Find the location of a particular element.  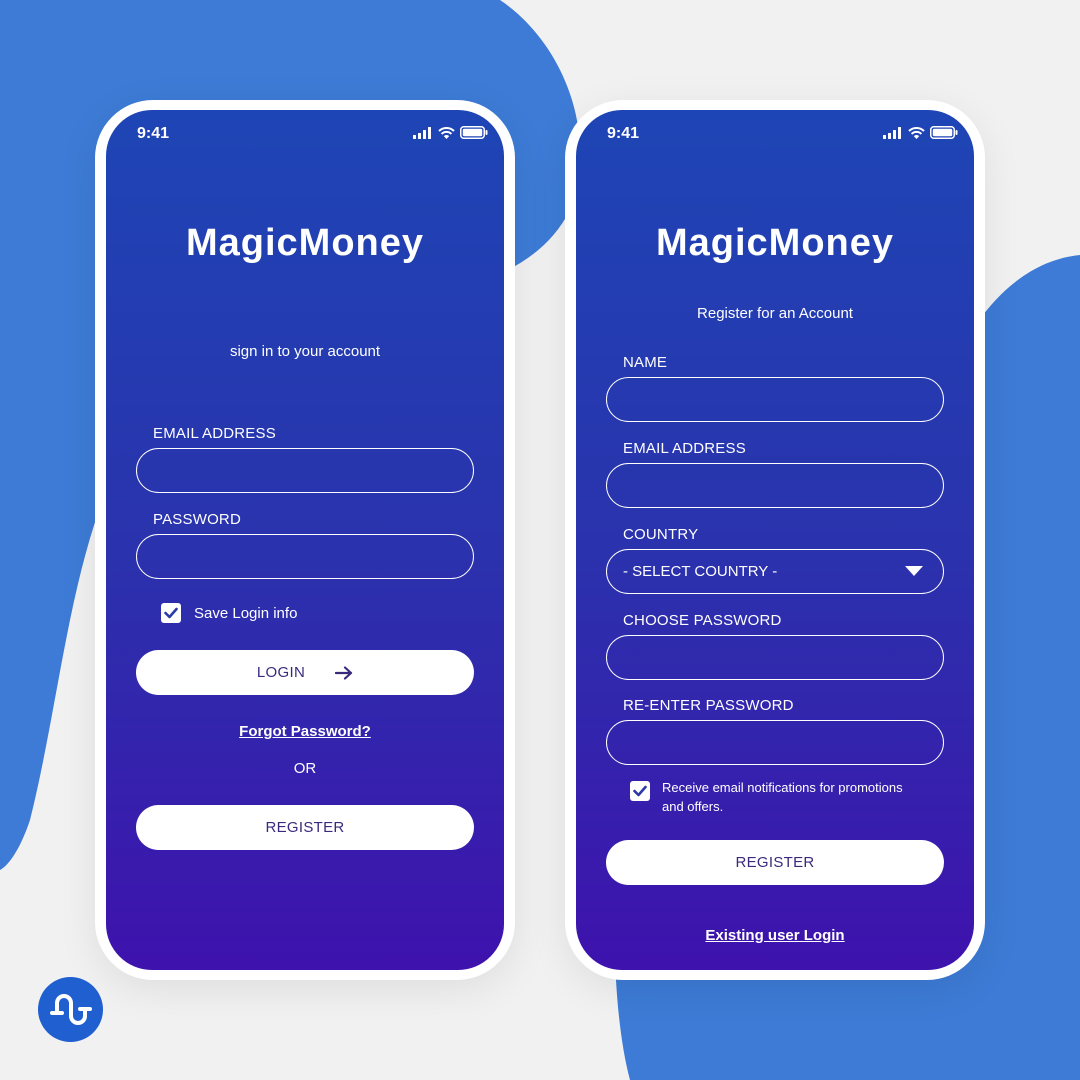

register-subtitle: Register for an Account is located at coordinates (775, 313).